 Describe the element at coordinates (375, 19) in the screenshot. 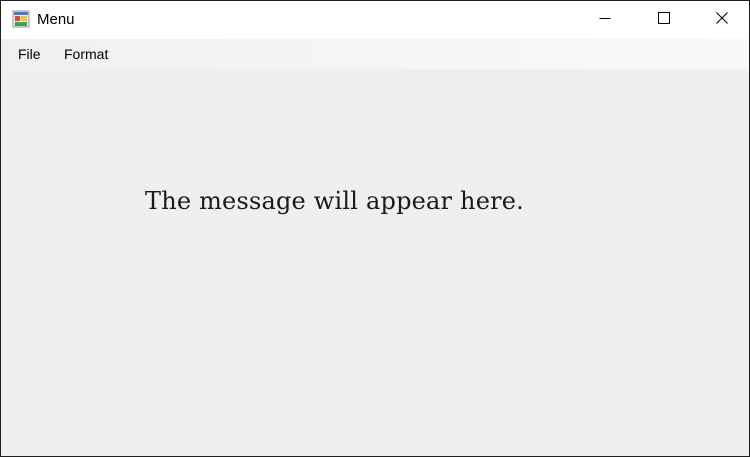

I see `title-bar: Menu` at that location.